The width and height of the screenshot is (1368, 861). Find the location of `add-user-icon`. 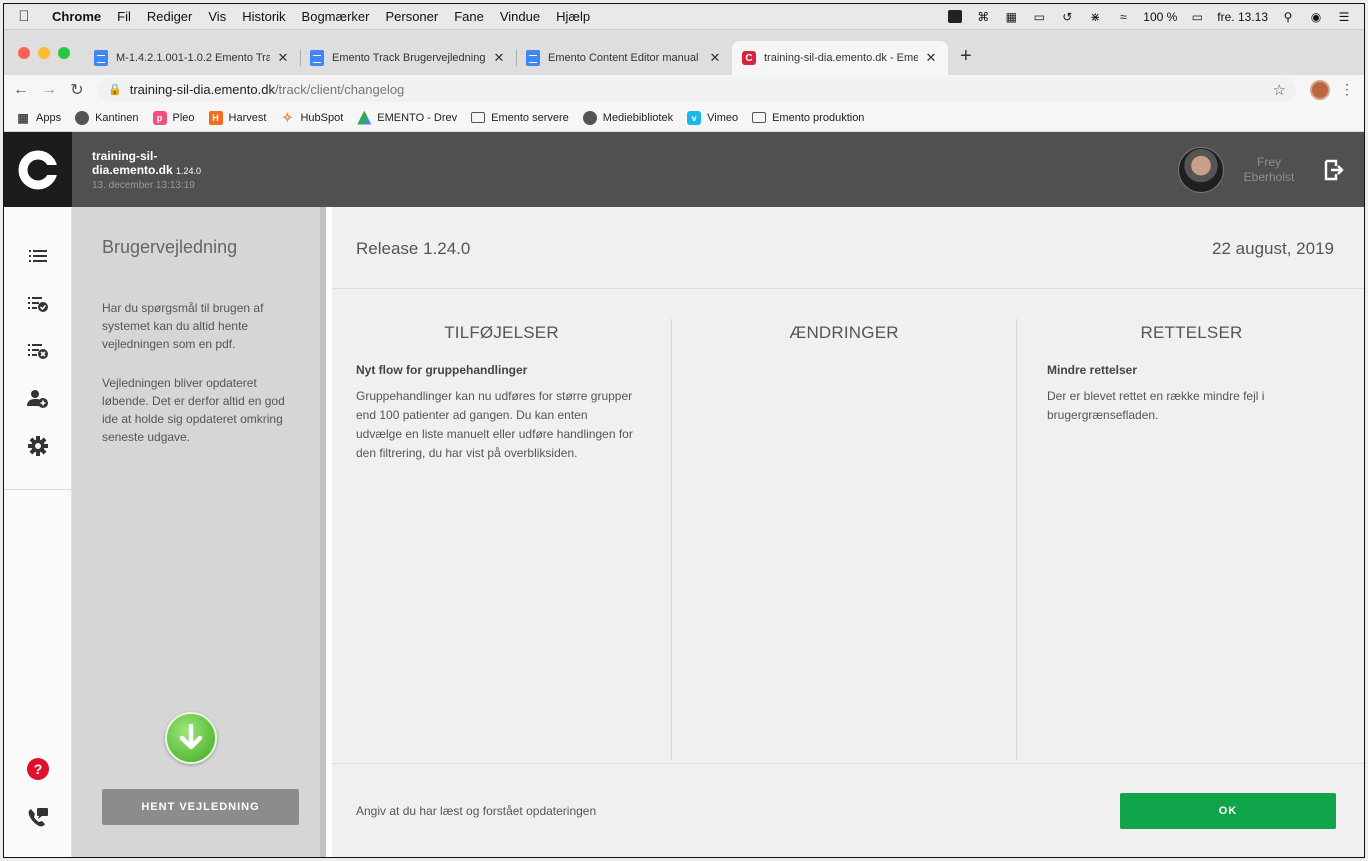

add-user-icon is located at coordinates (38, 399).